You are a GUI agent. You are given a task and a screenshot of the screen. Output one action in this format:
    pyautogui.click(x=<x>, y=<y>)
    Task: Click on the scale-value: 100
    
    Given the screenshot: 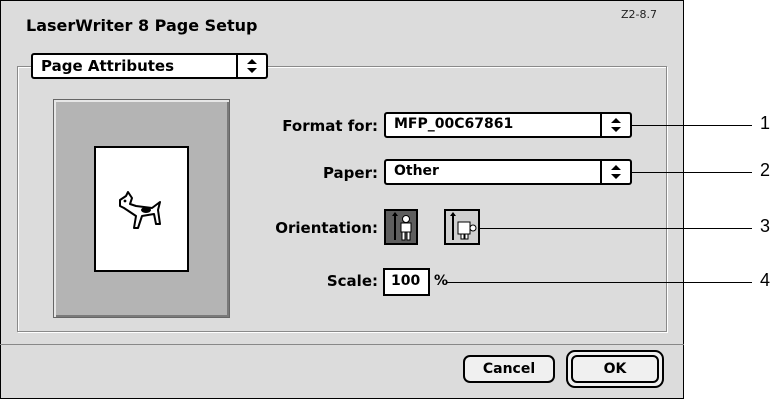 What is the action you would take?
    pyautogui.click(x=406, y=281)
    